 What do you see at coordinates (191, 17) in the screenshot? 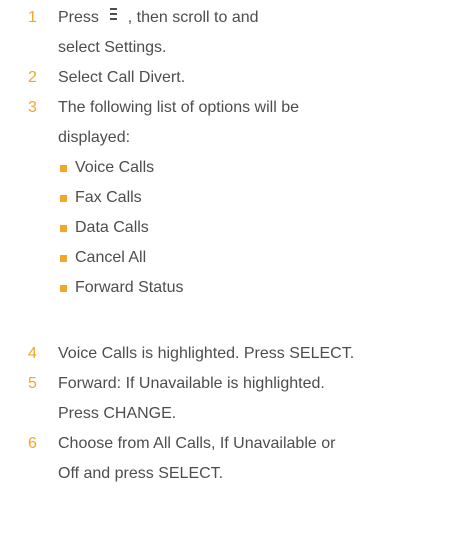
I see `step-text-fragment: , then scroll to and` at bounding box center [191, 17].